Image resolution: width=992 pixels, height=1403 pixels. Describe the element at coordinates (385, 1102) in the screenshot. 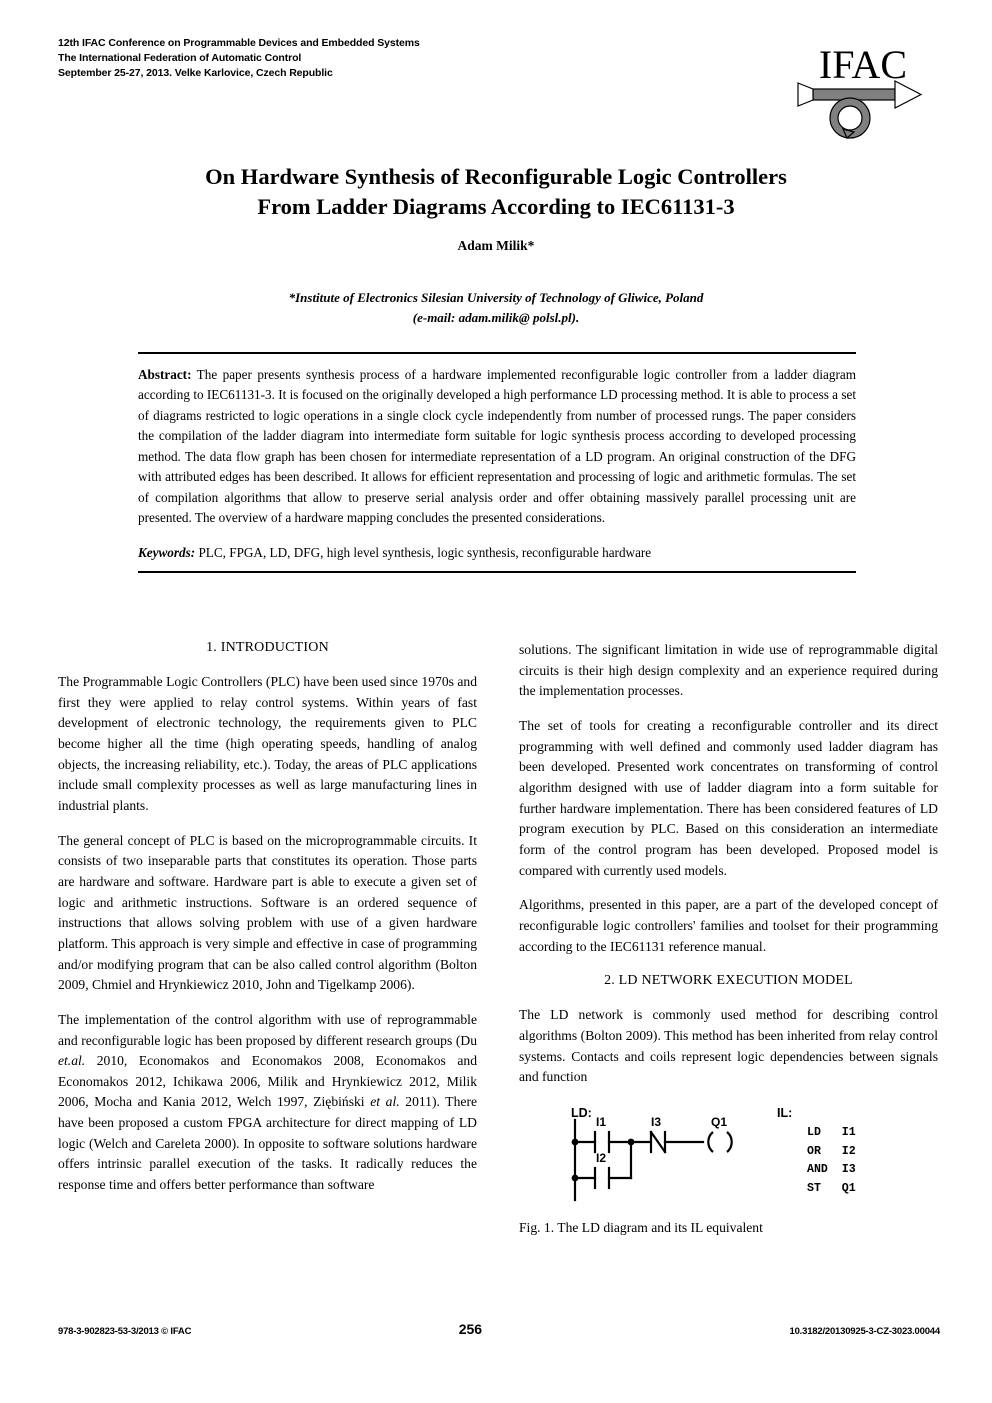

I see `left-p3-citation-2: et al.` at that location.